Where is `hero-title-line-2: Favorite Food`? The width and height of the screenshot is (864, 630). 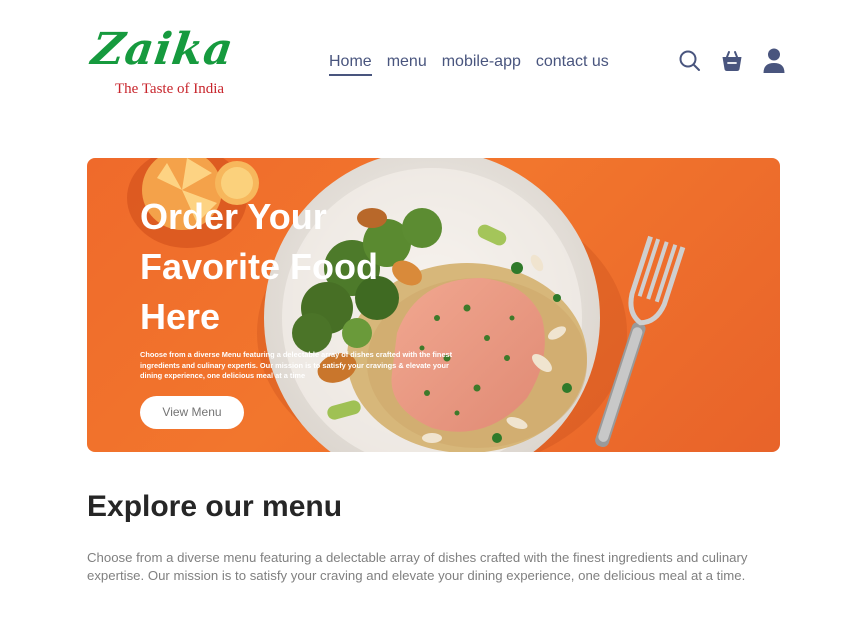 hero-title-line-2: Favorite Food is located at coordinates (259, 266).